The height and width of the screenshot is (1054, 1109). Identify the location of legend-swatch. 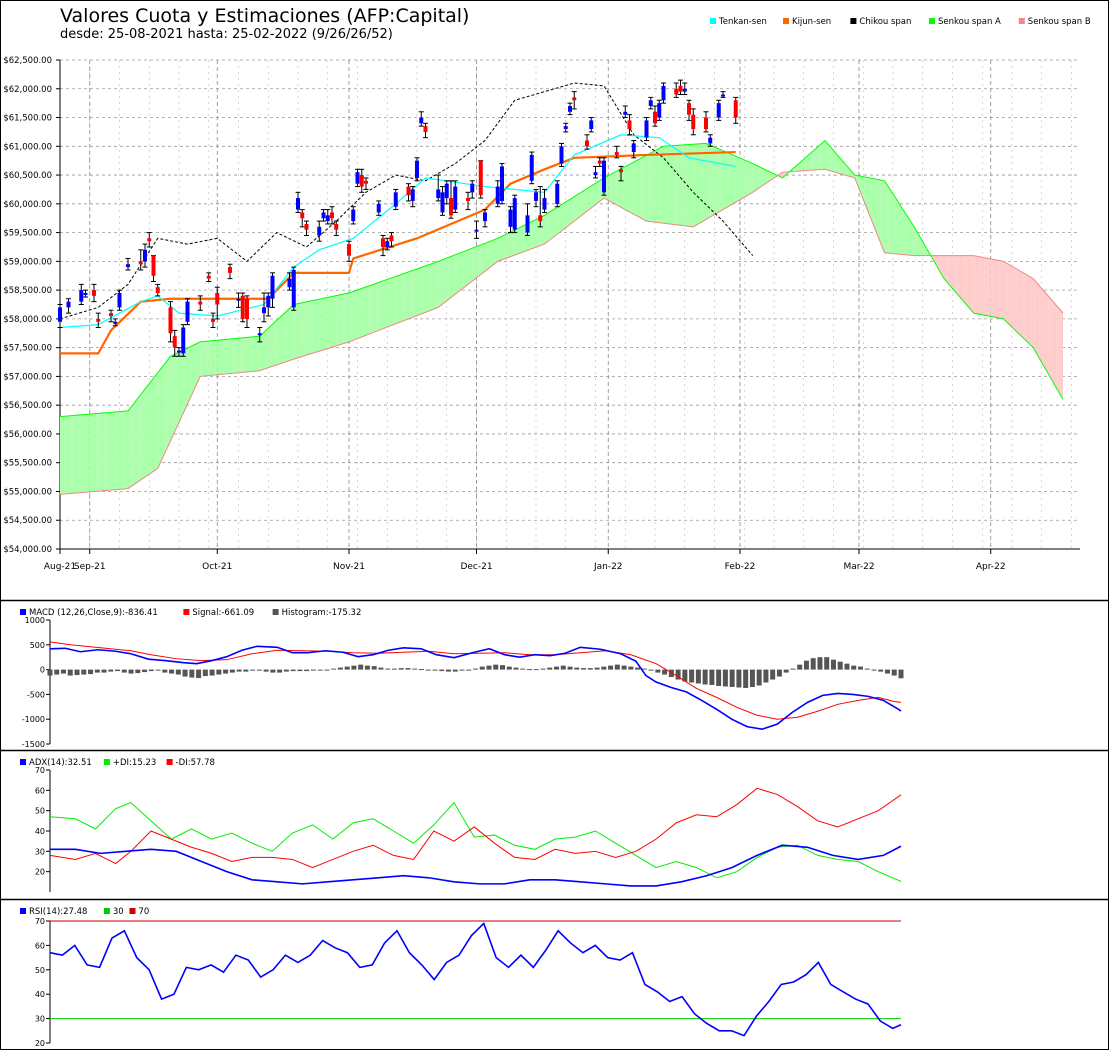
(23, 762).